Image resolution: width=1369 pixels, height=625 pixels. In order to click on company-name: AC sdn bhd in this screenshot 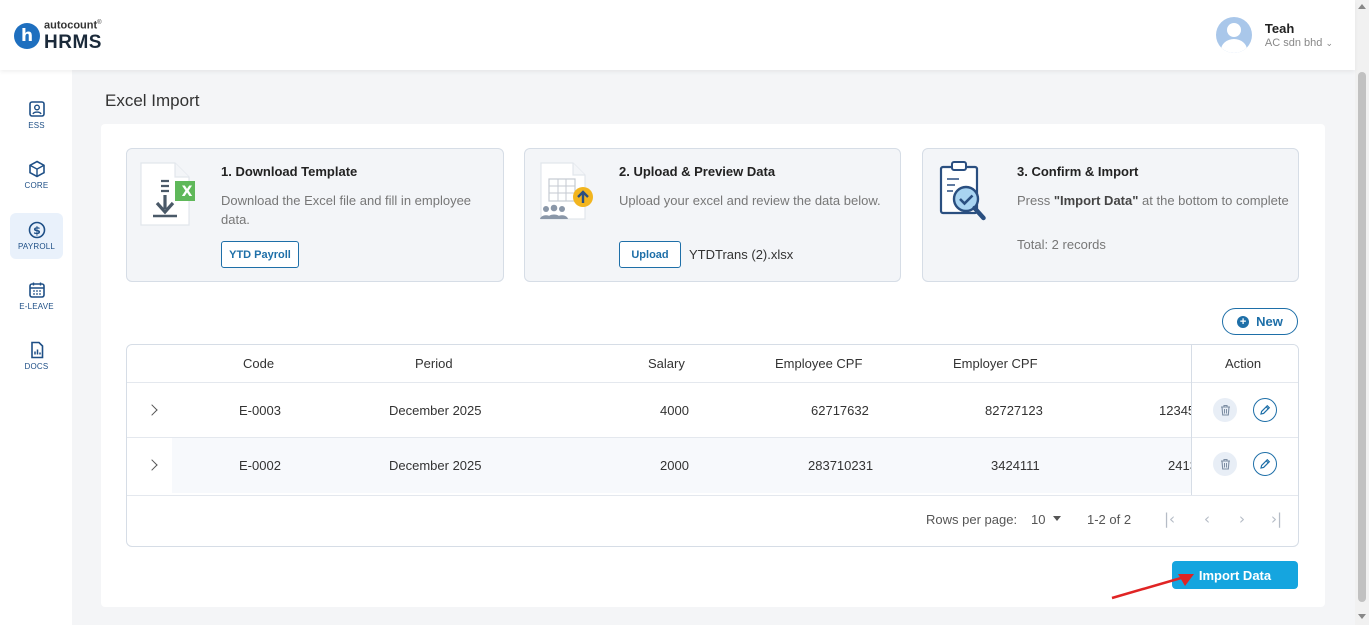, I will do `click(1293, 43)`.